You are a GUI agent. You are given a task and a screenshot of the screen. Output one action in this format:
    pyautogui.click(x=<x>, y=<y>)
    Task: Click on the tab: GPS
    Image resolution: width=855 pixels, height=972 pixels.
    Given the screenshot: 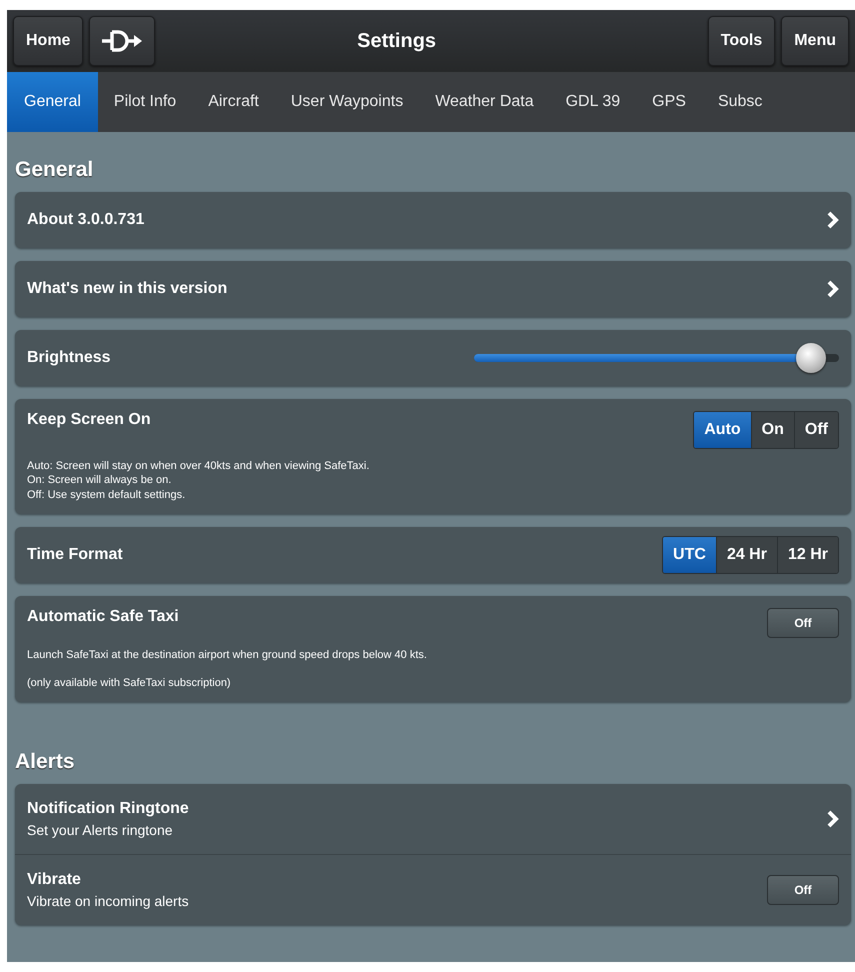 What is the action you would take?
    pyautogui.click(x=669, y=102)
    